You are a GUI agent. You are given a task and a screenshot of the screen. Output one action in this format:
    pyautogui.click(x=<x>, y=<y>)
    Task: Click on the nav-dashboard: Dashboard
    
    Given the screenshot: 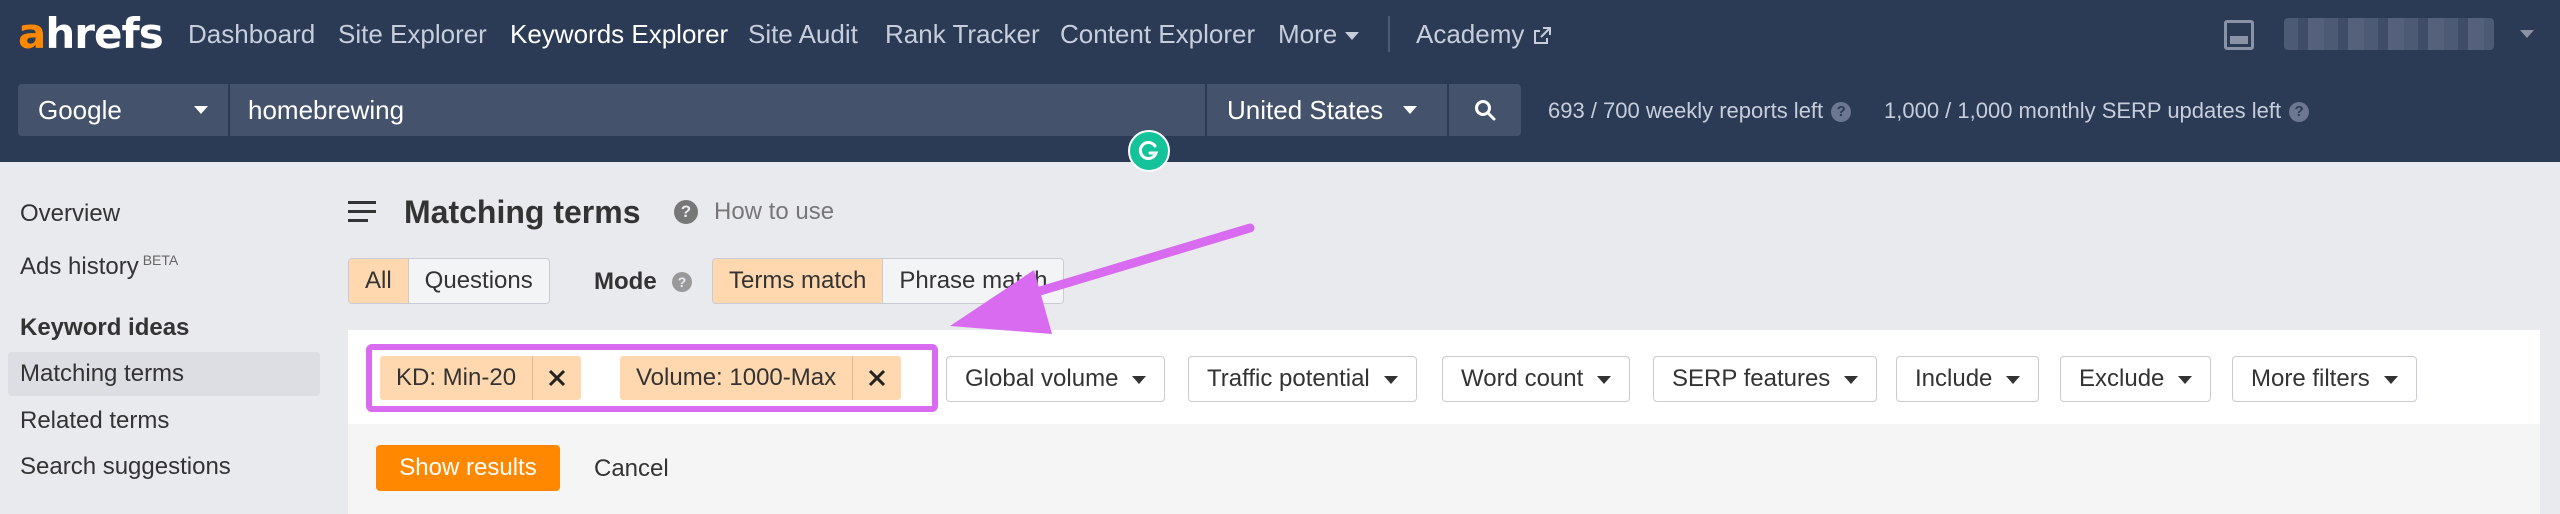 What is the action you would take?
    pyautogui.click(x=251, y=34)
    